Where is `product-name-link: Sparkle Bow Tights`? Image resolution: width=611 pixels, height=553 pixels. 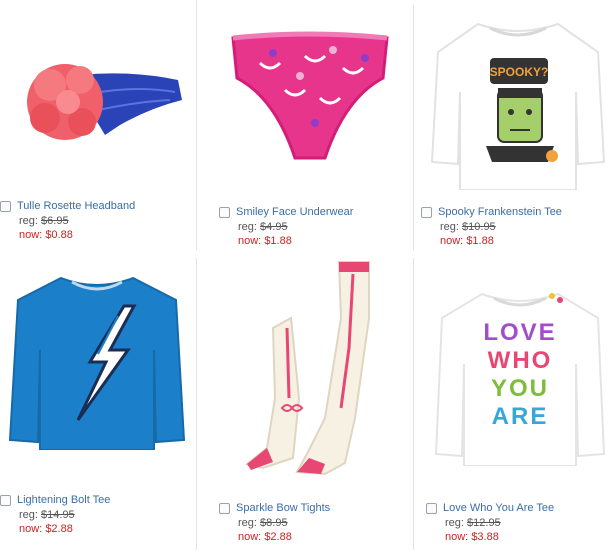
product-name-link: Sparkle Bow Tights is located at coordinates (283, 508).